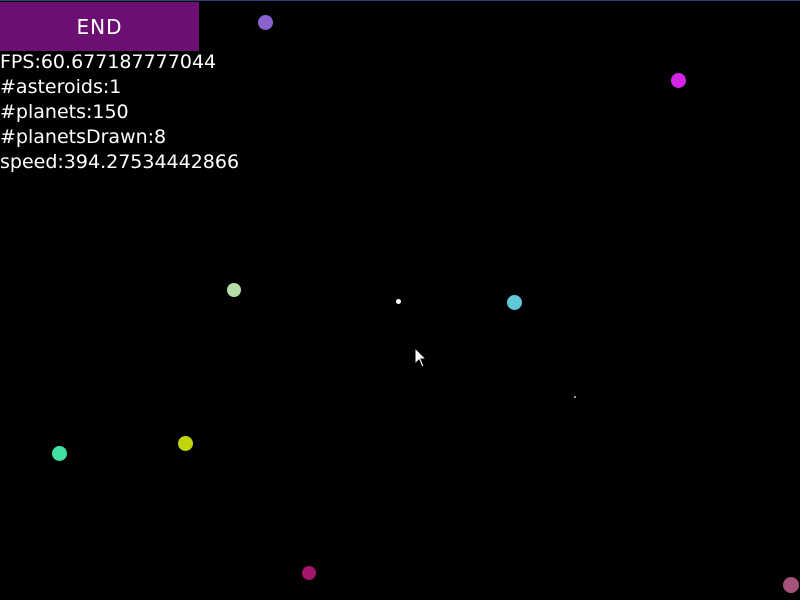 The image size is (800, 600). Describe the element at coordinates (400, 0) in the screenshot. I see `window-top-edge` at that location.